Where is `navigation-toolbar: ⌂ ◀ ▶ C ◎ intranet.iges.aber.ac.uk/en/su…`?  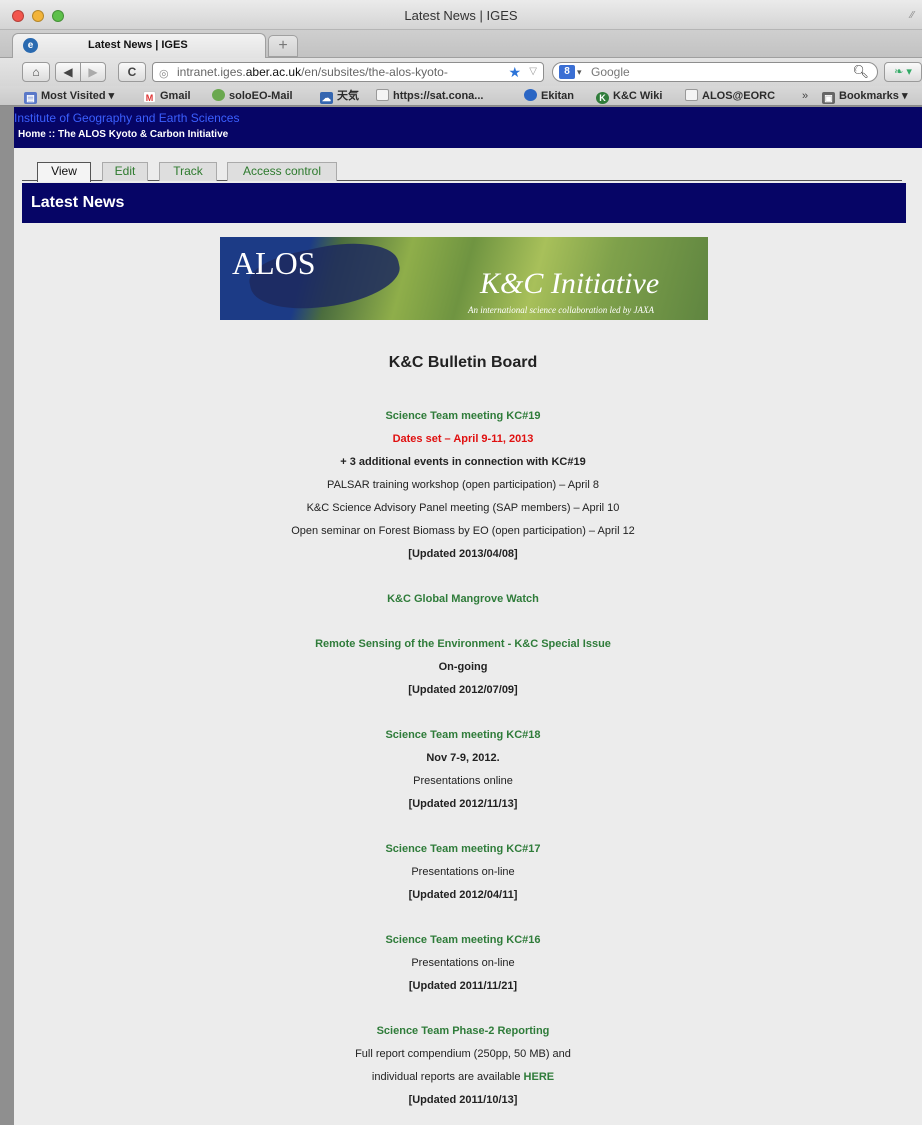
navigation-toolbar: ⌂ ◀ ▶ C ◎ intranet.iges.aber.ac.uk/en/su… is located at coordinates (461, 72).